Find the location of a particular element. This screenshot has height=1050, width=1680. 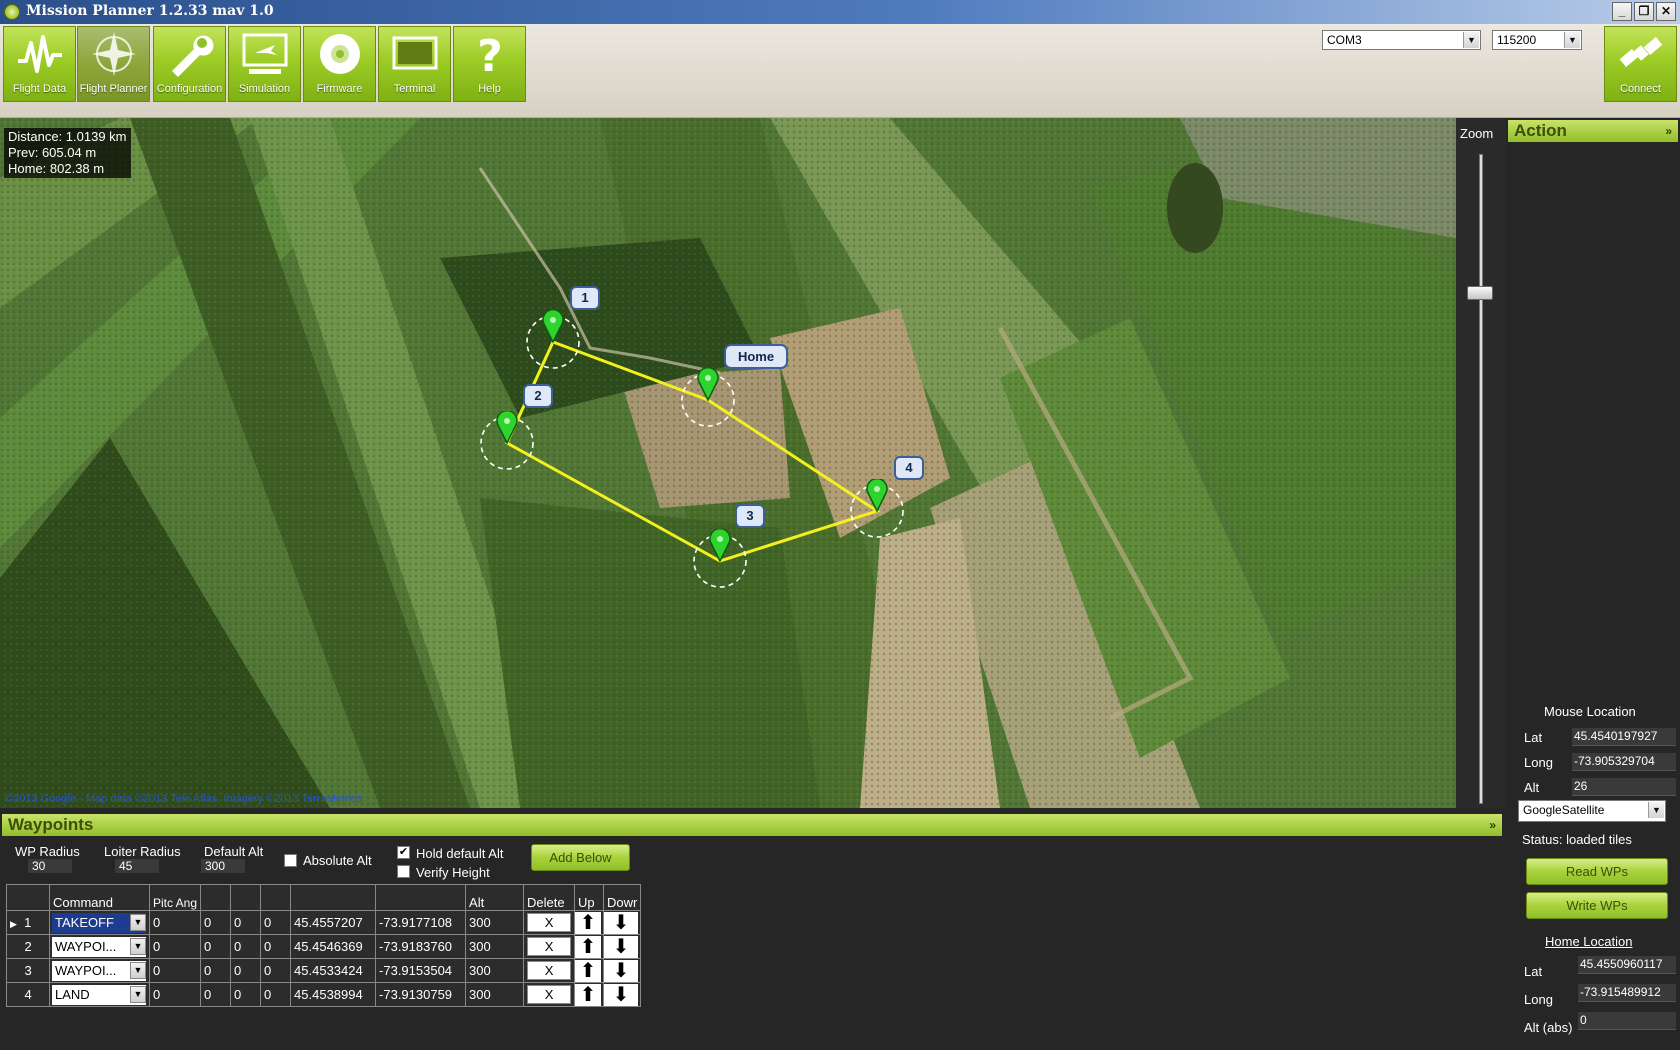

command-cell: TAKEOFF ▼ is located at coordinates (99, 922).